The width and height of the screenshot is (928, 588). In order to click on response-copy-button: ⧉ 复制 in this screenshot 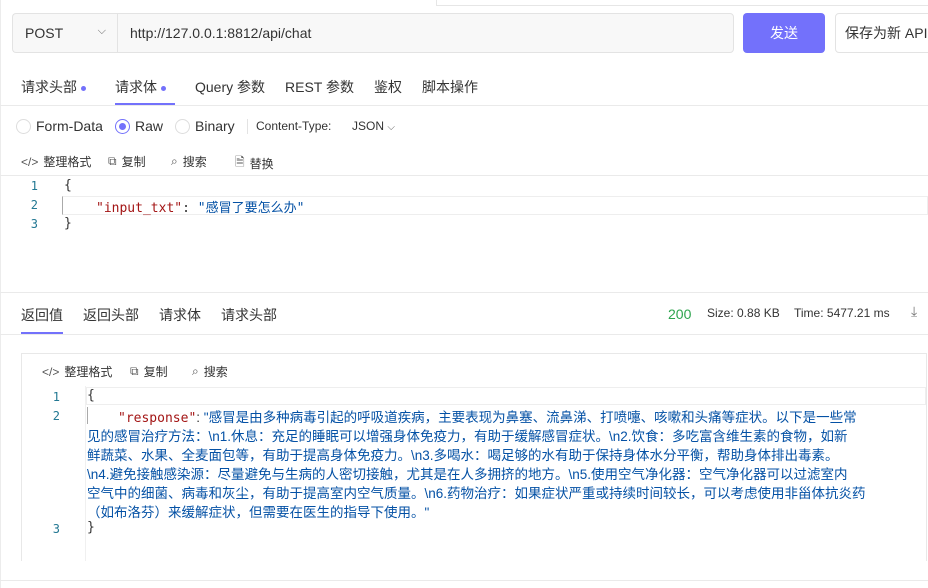, I will do `click(149, 371)`.